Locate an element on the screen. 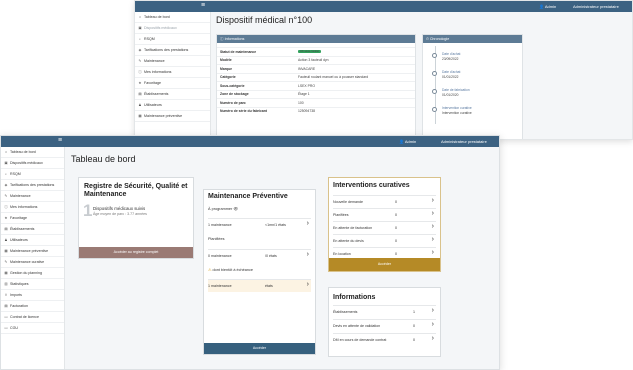  sidebar-item-label: Favoritage is located at coordinates (152, 83).